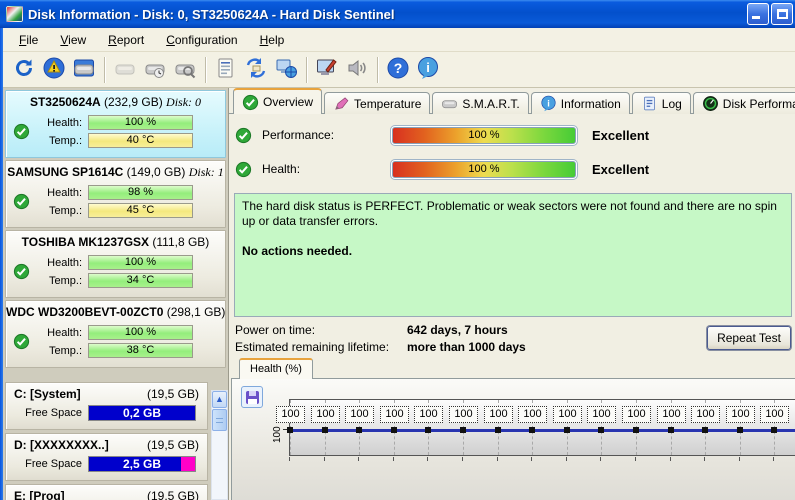 This screenshot has height=500, width=795. I want to click on disk-temp-bar: 38 °C, so click(140, 350).